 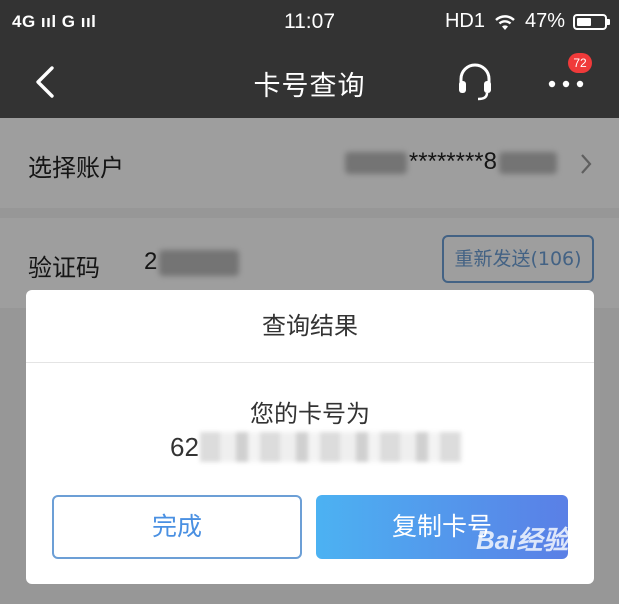 I want to click on done-button: 完成, so click(x=177, y=527).